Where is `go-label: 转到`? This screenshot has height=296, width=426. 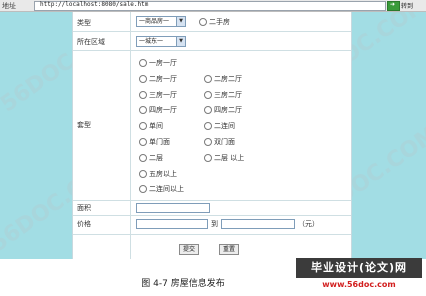 go-label: 转到 is located at coordinates (407, 5).